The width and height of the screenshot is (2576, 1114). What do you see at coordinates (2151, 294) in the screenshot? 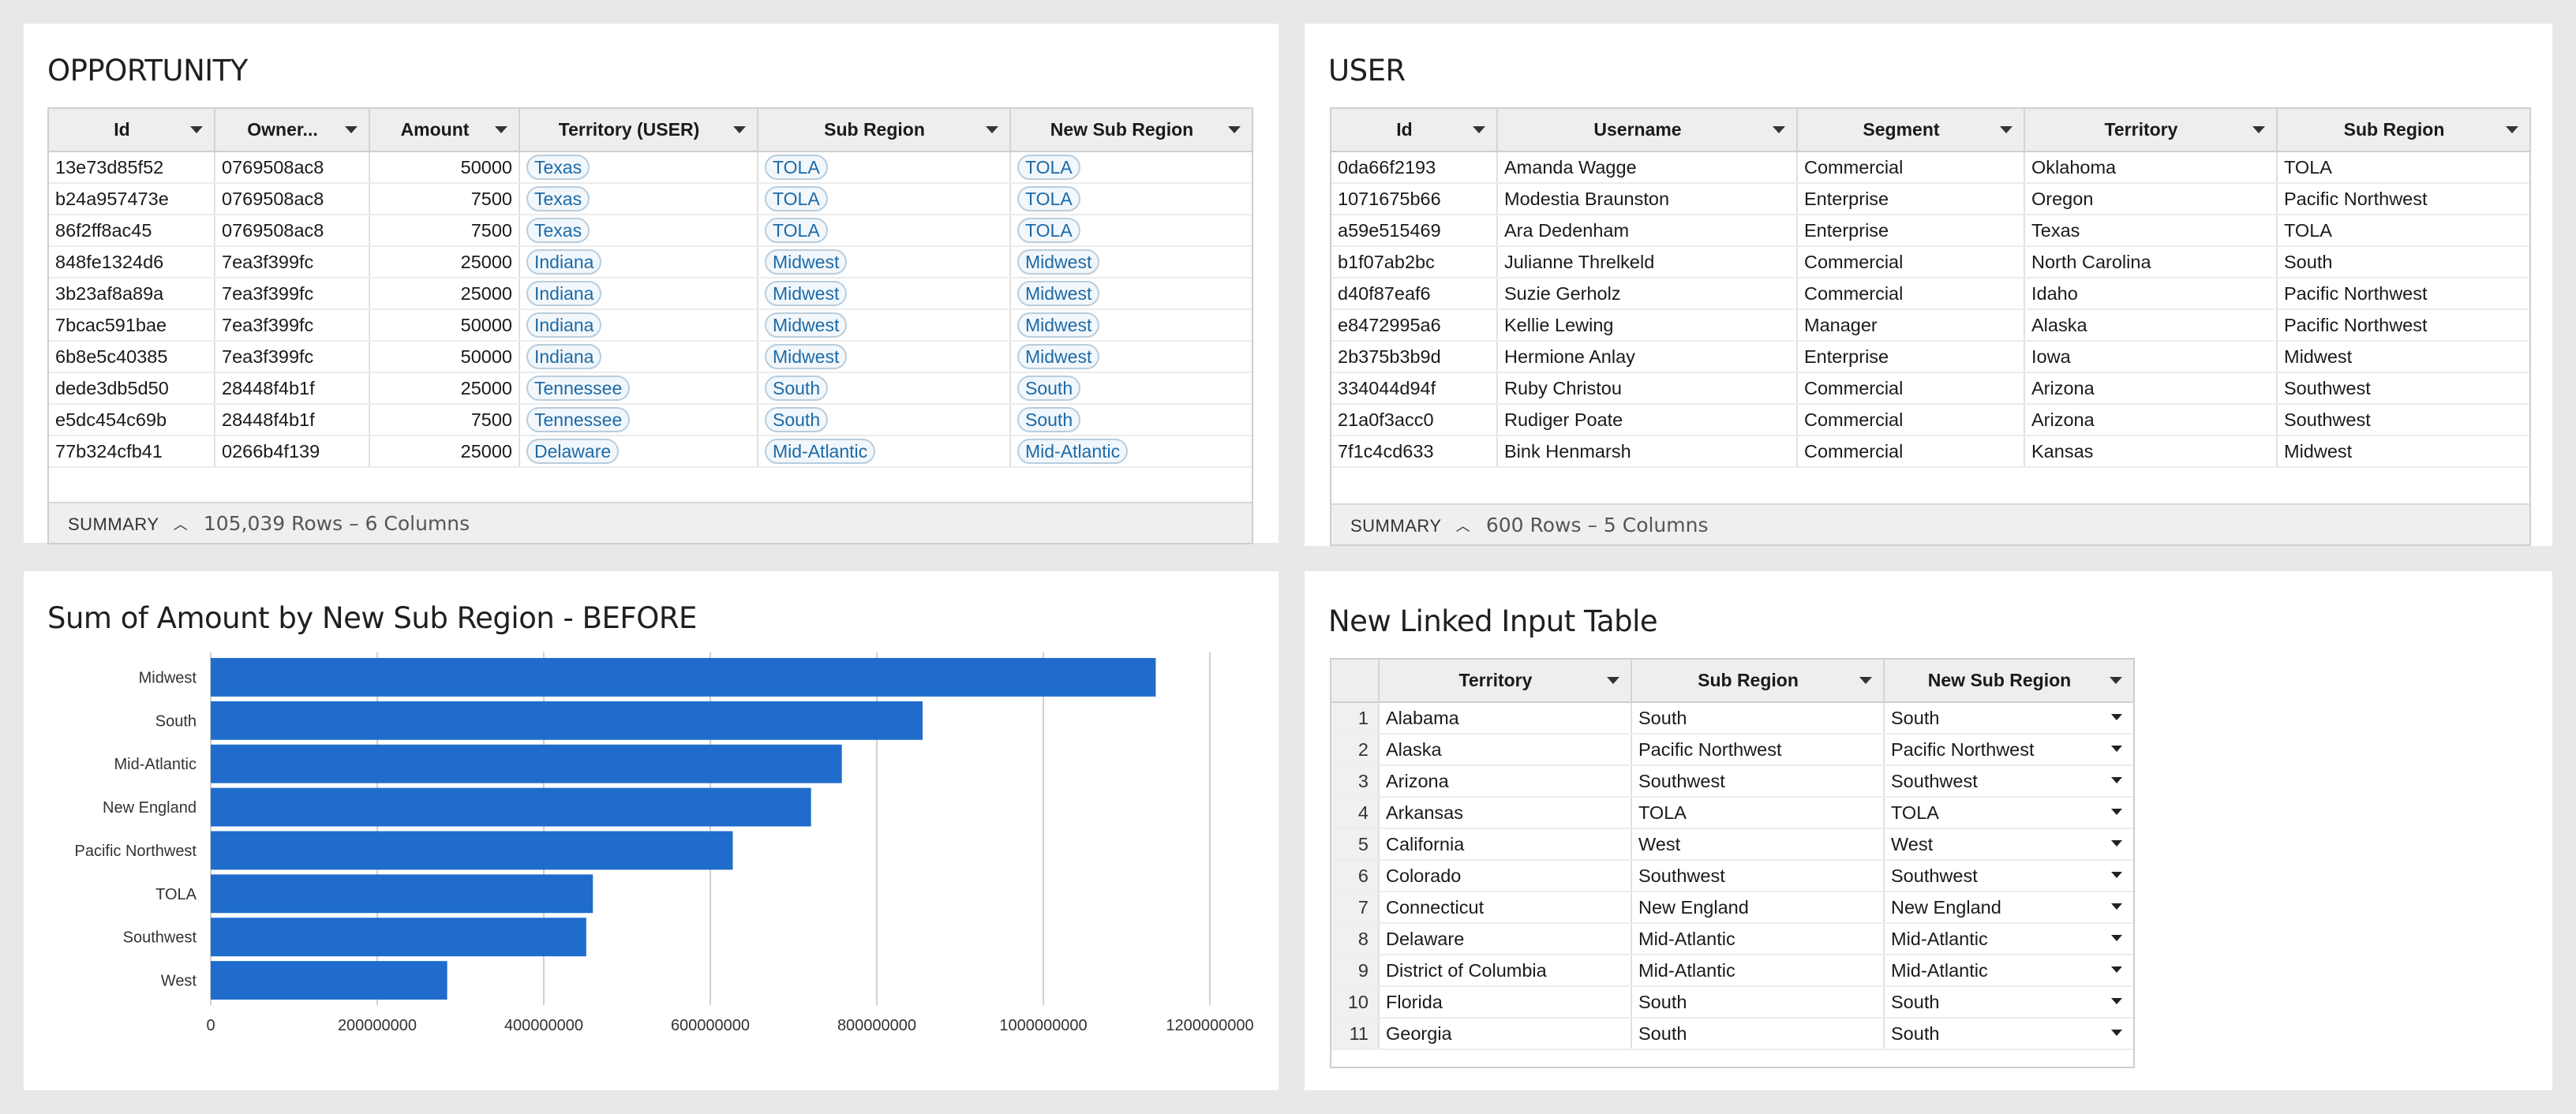
I see `table-cell: Idaho` at bounding box center [2151, 294].